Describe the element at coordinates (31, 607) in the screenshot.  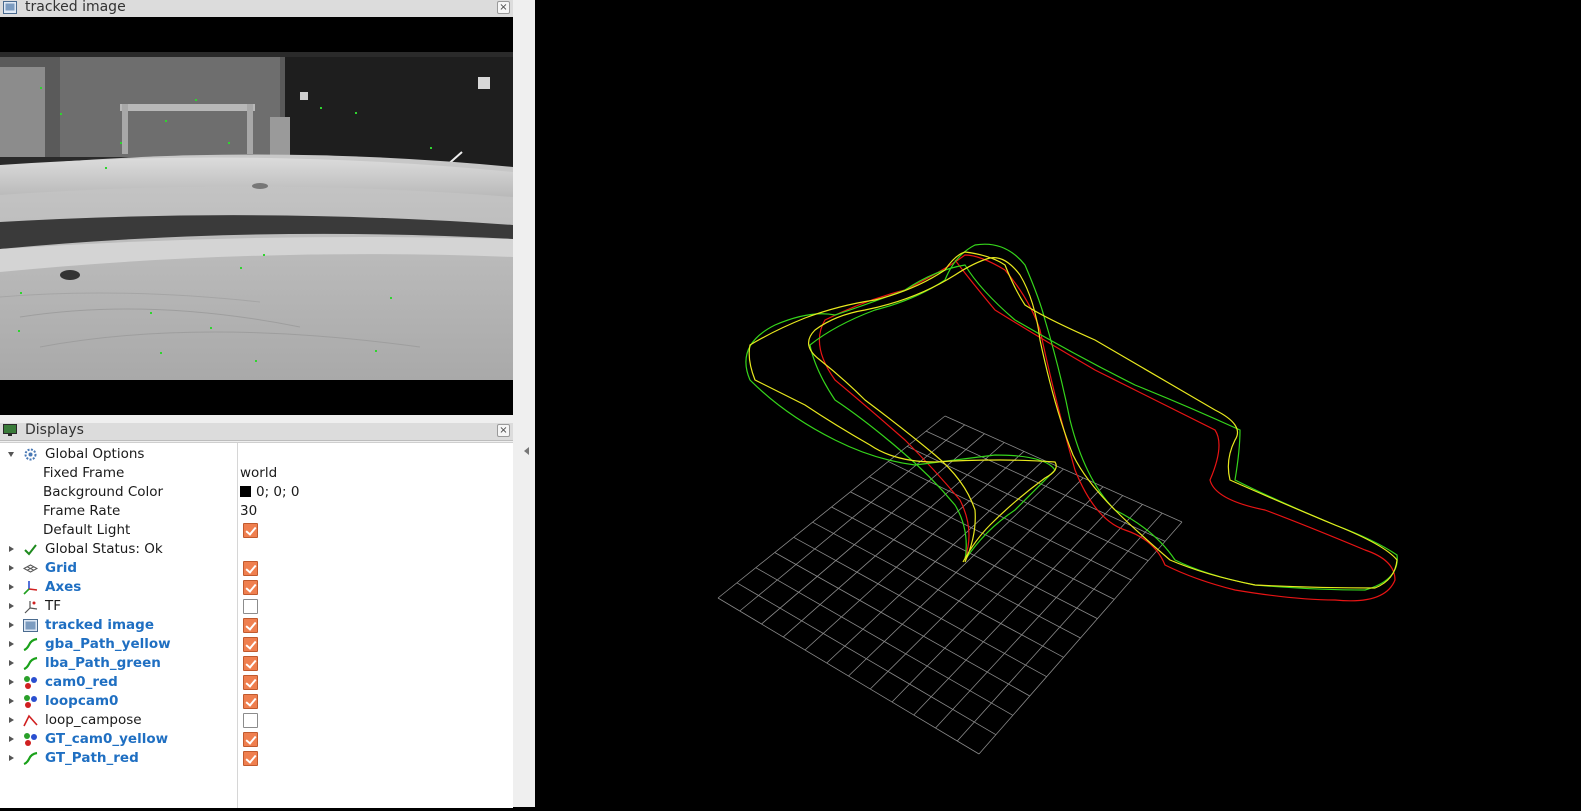
I see `tf-icon` at that location.